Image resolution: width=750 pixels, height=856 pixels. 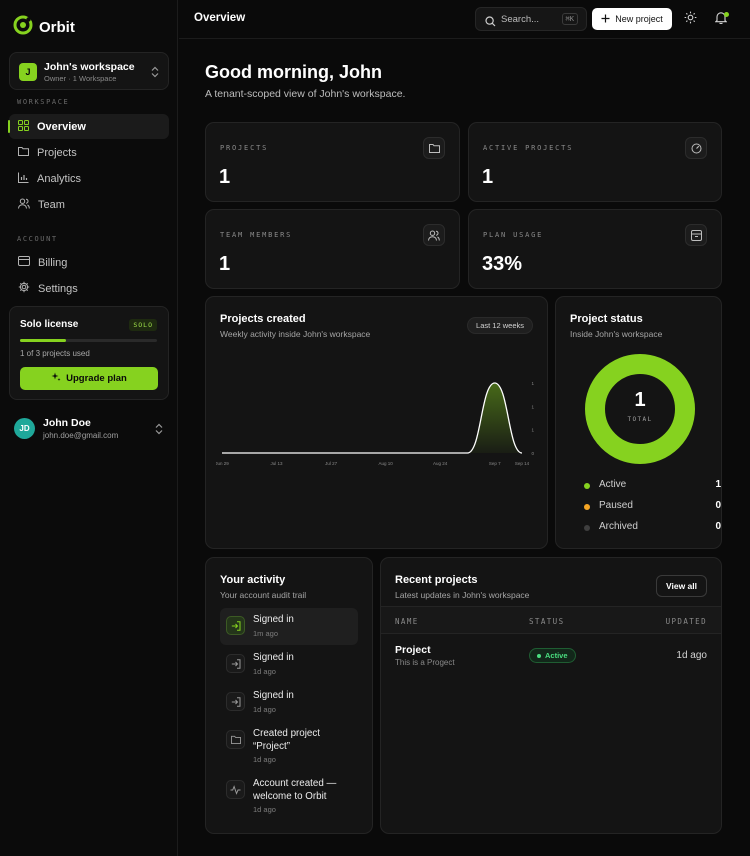 I want to click on activity-item-title: Created project “Project”, so click(x=286, y=740).